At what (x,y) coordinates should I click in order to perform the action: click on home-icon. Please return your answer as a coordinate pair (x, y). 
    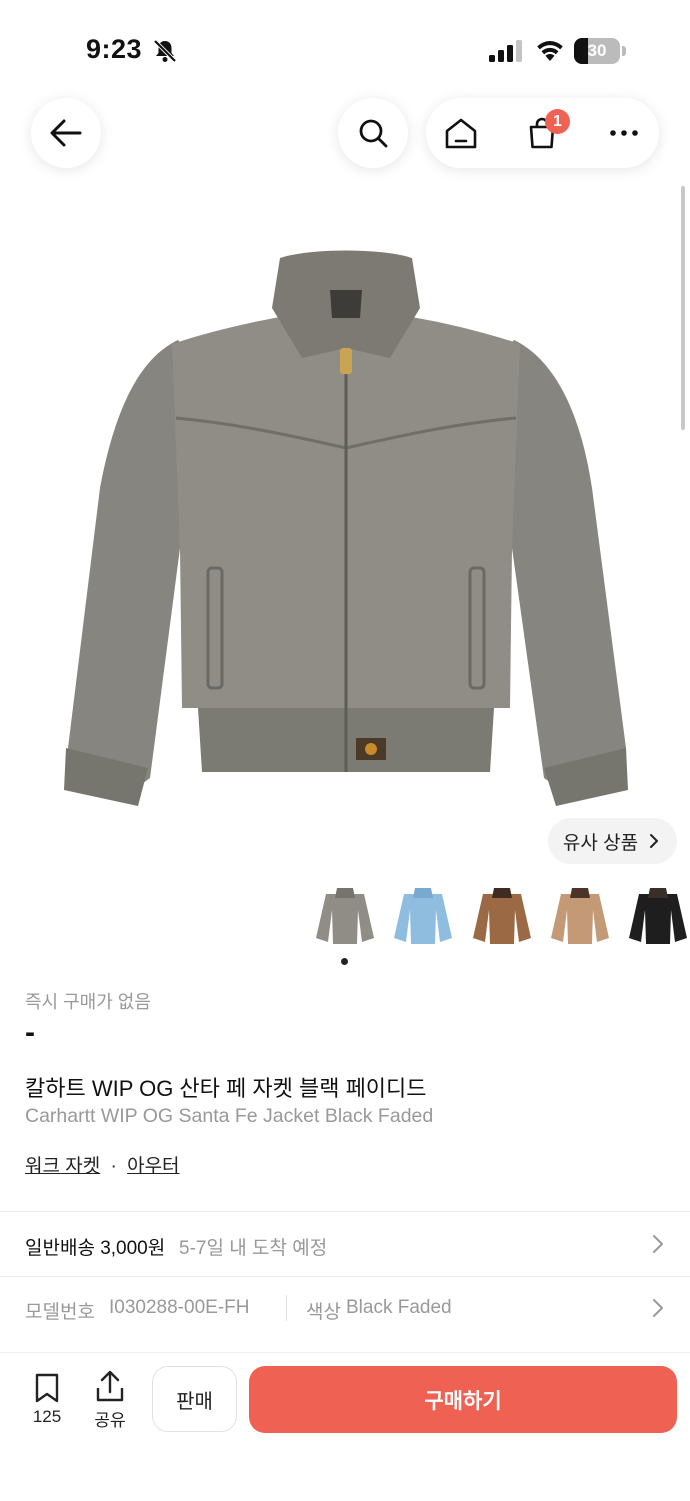
    Looking at the image, I should click on (461, 133).